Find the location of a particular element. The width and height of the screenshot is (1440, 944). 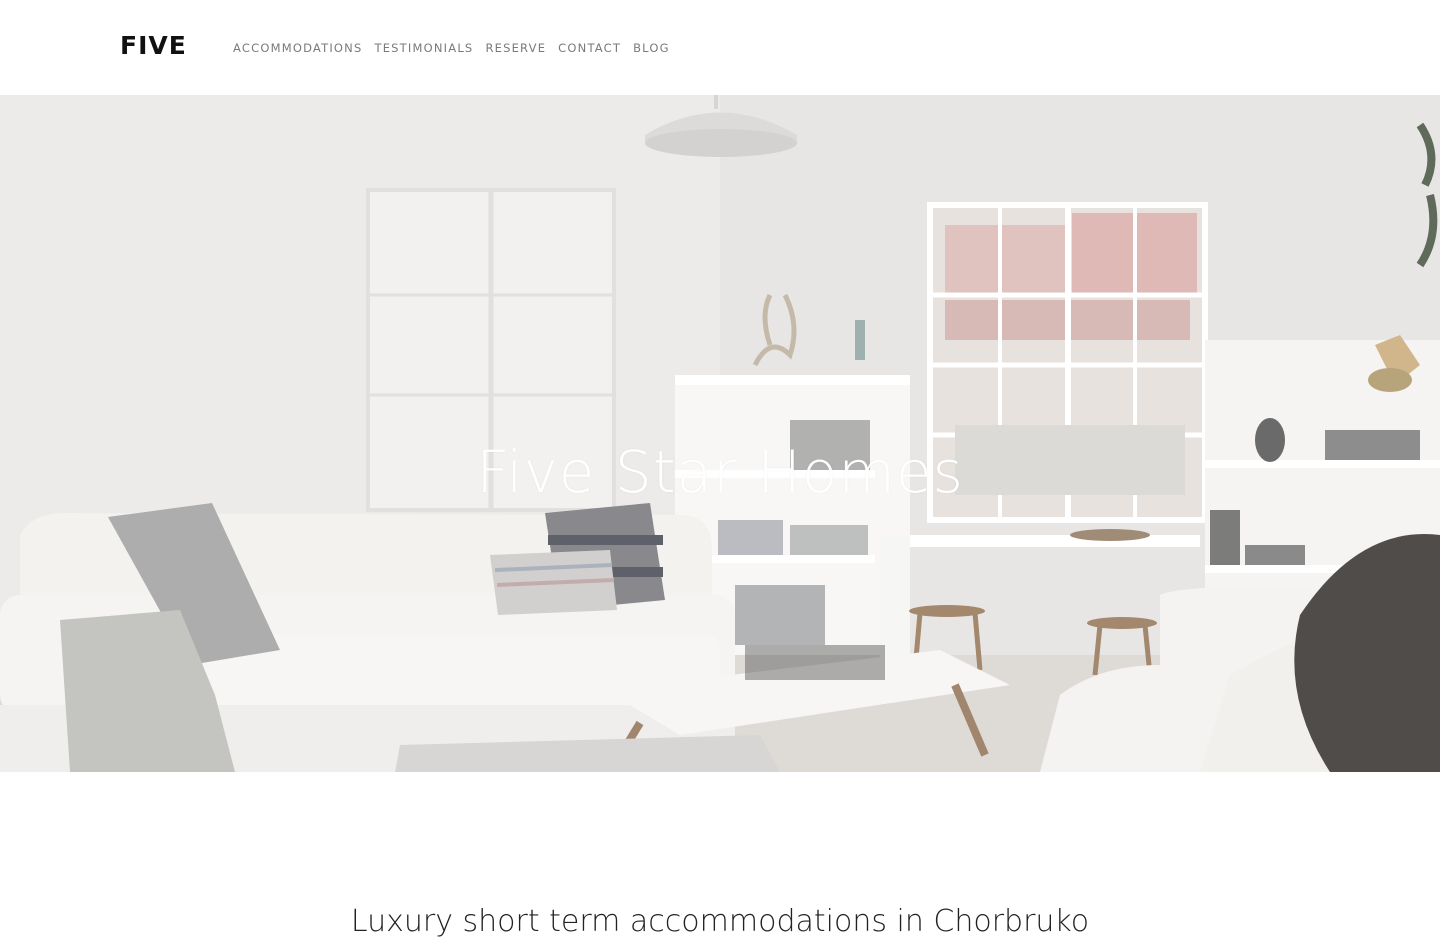

nav-item-testimonials: TESTIMONIALS is located at coordinates (423, 48).